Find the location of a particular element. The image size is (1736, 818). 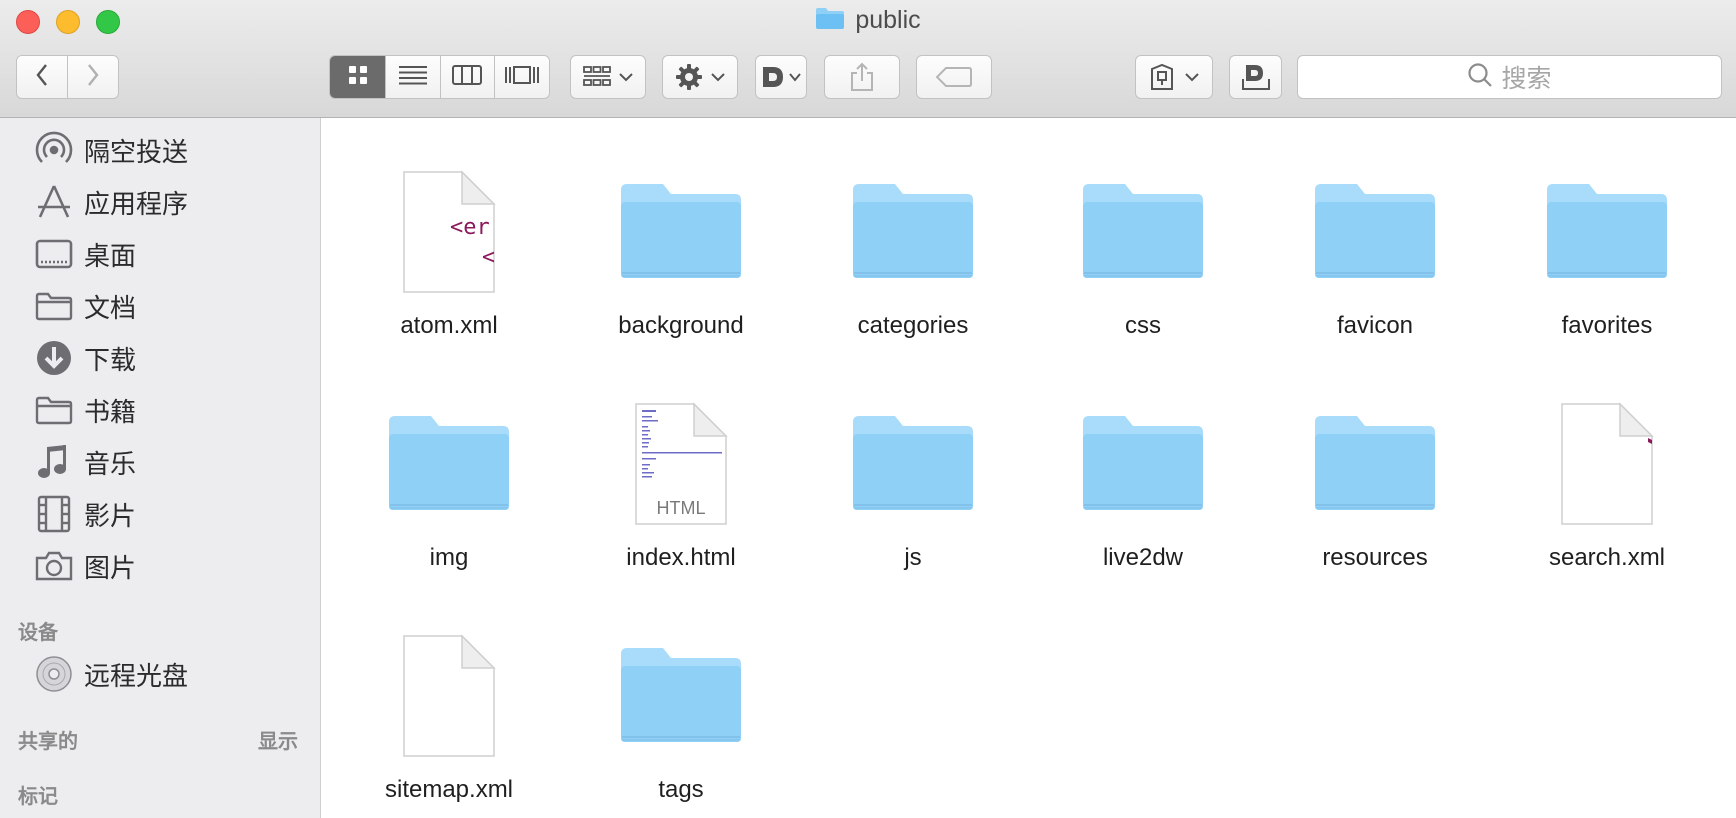

folder-item: tags is located at coordinates (681, 692).